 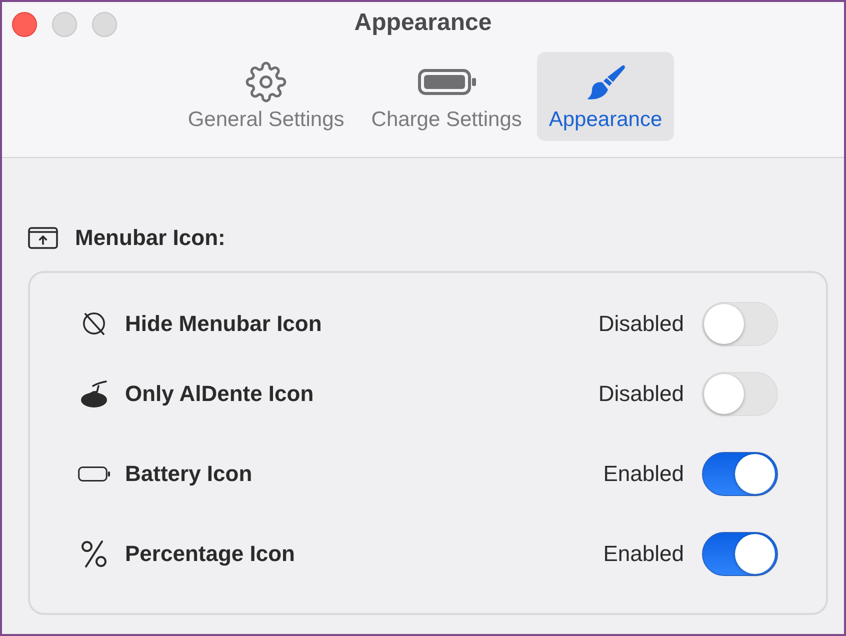 I want to click on gear-icon, so click(x=266, y=82).